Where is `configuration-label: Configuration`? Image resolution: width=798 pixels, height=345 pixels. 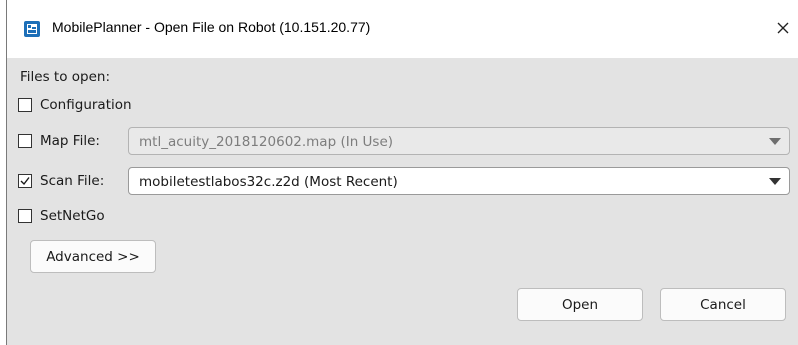 configuration-label: Configuration is located at coordinates (86, 105).